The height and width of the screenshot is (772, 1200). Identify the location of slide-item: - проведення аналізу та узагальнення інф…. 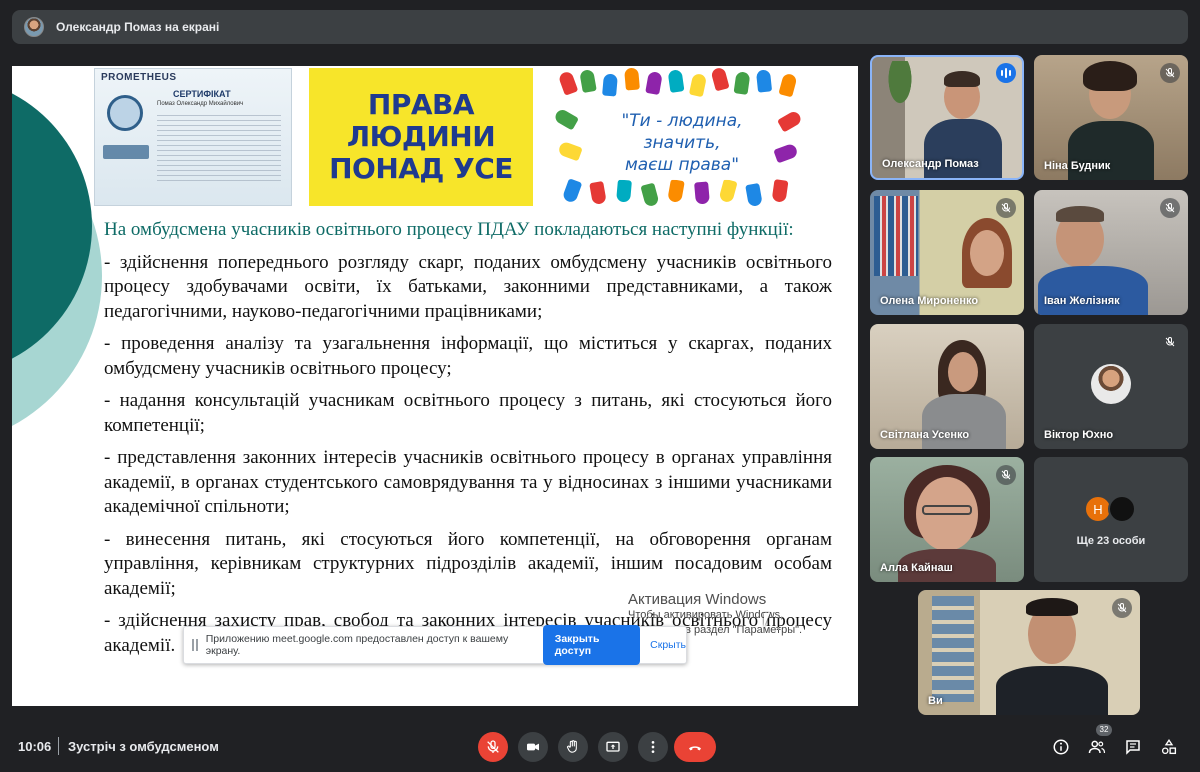
(468, 356).